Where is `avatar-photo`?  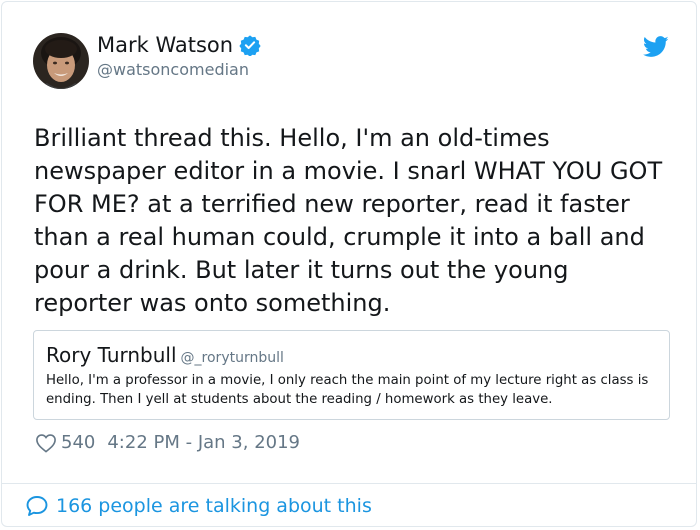 avatar-photo is located at coordinates (61, 61).